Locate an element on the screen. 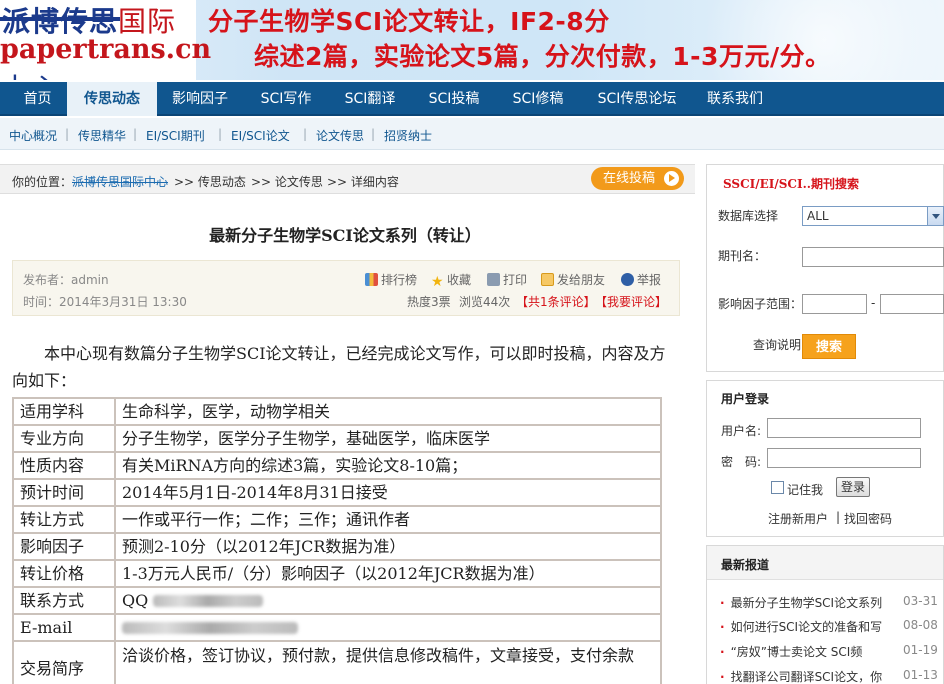  row-key: 预计时间 is located at coordinates (64, 492).